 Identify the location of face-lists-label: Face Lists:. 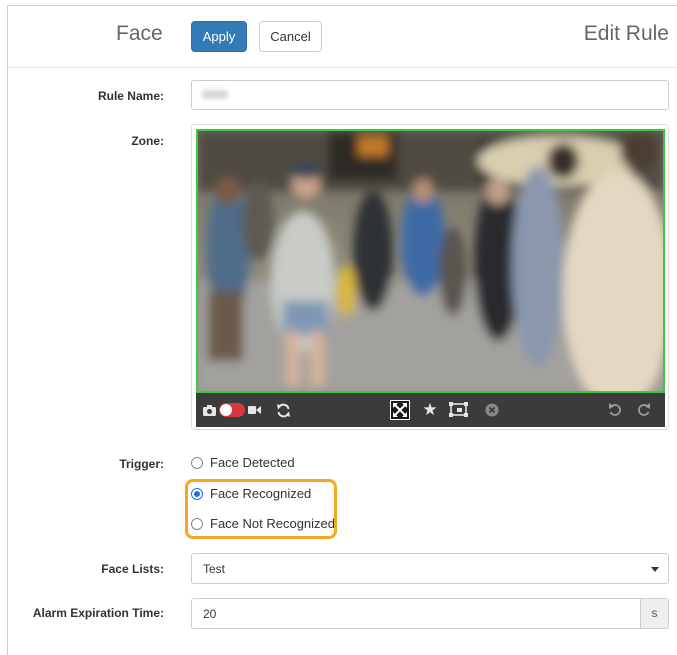
(132, 569).